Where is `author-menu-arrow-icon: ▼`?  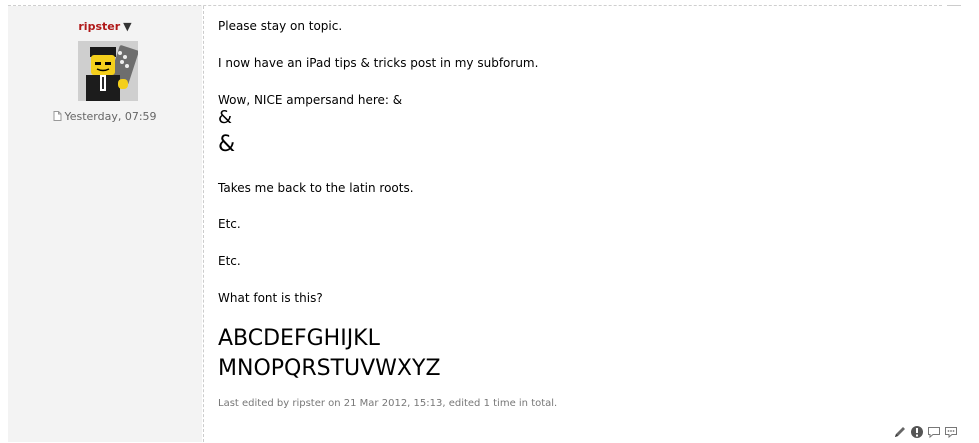 author-menu-arrow-icon: ▼ is located at coordinates (127, 26).